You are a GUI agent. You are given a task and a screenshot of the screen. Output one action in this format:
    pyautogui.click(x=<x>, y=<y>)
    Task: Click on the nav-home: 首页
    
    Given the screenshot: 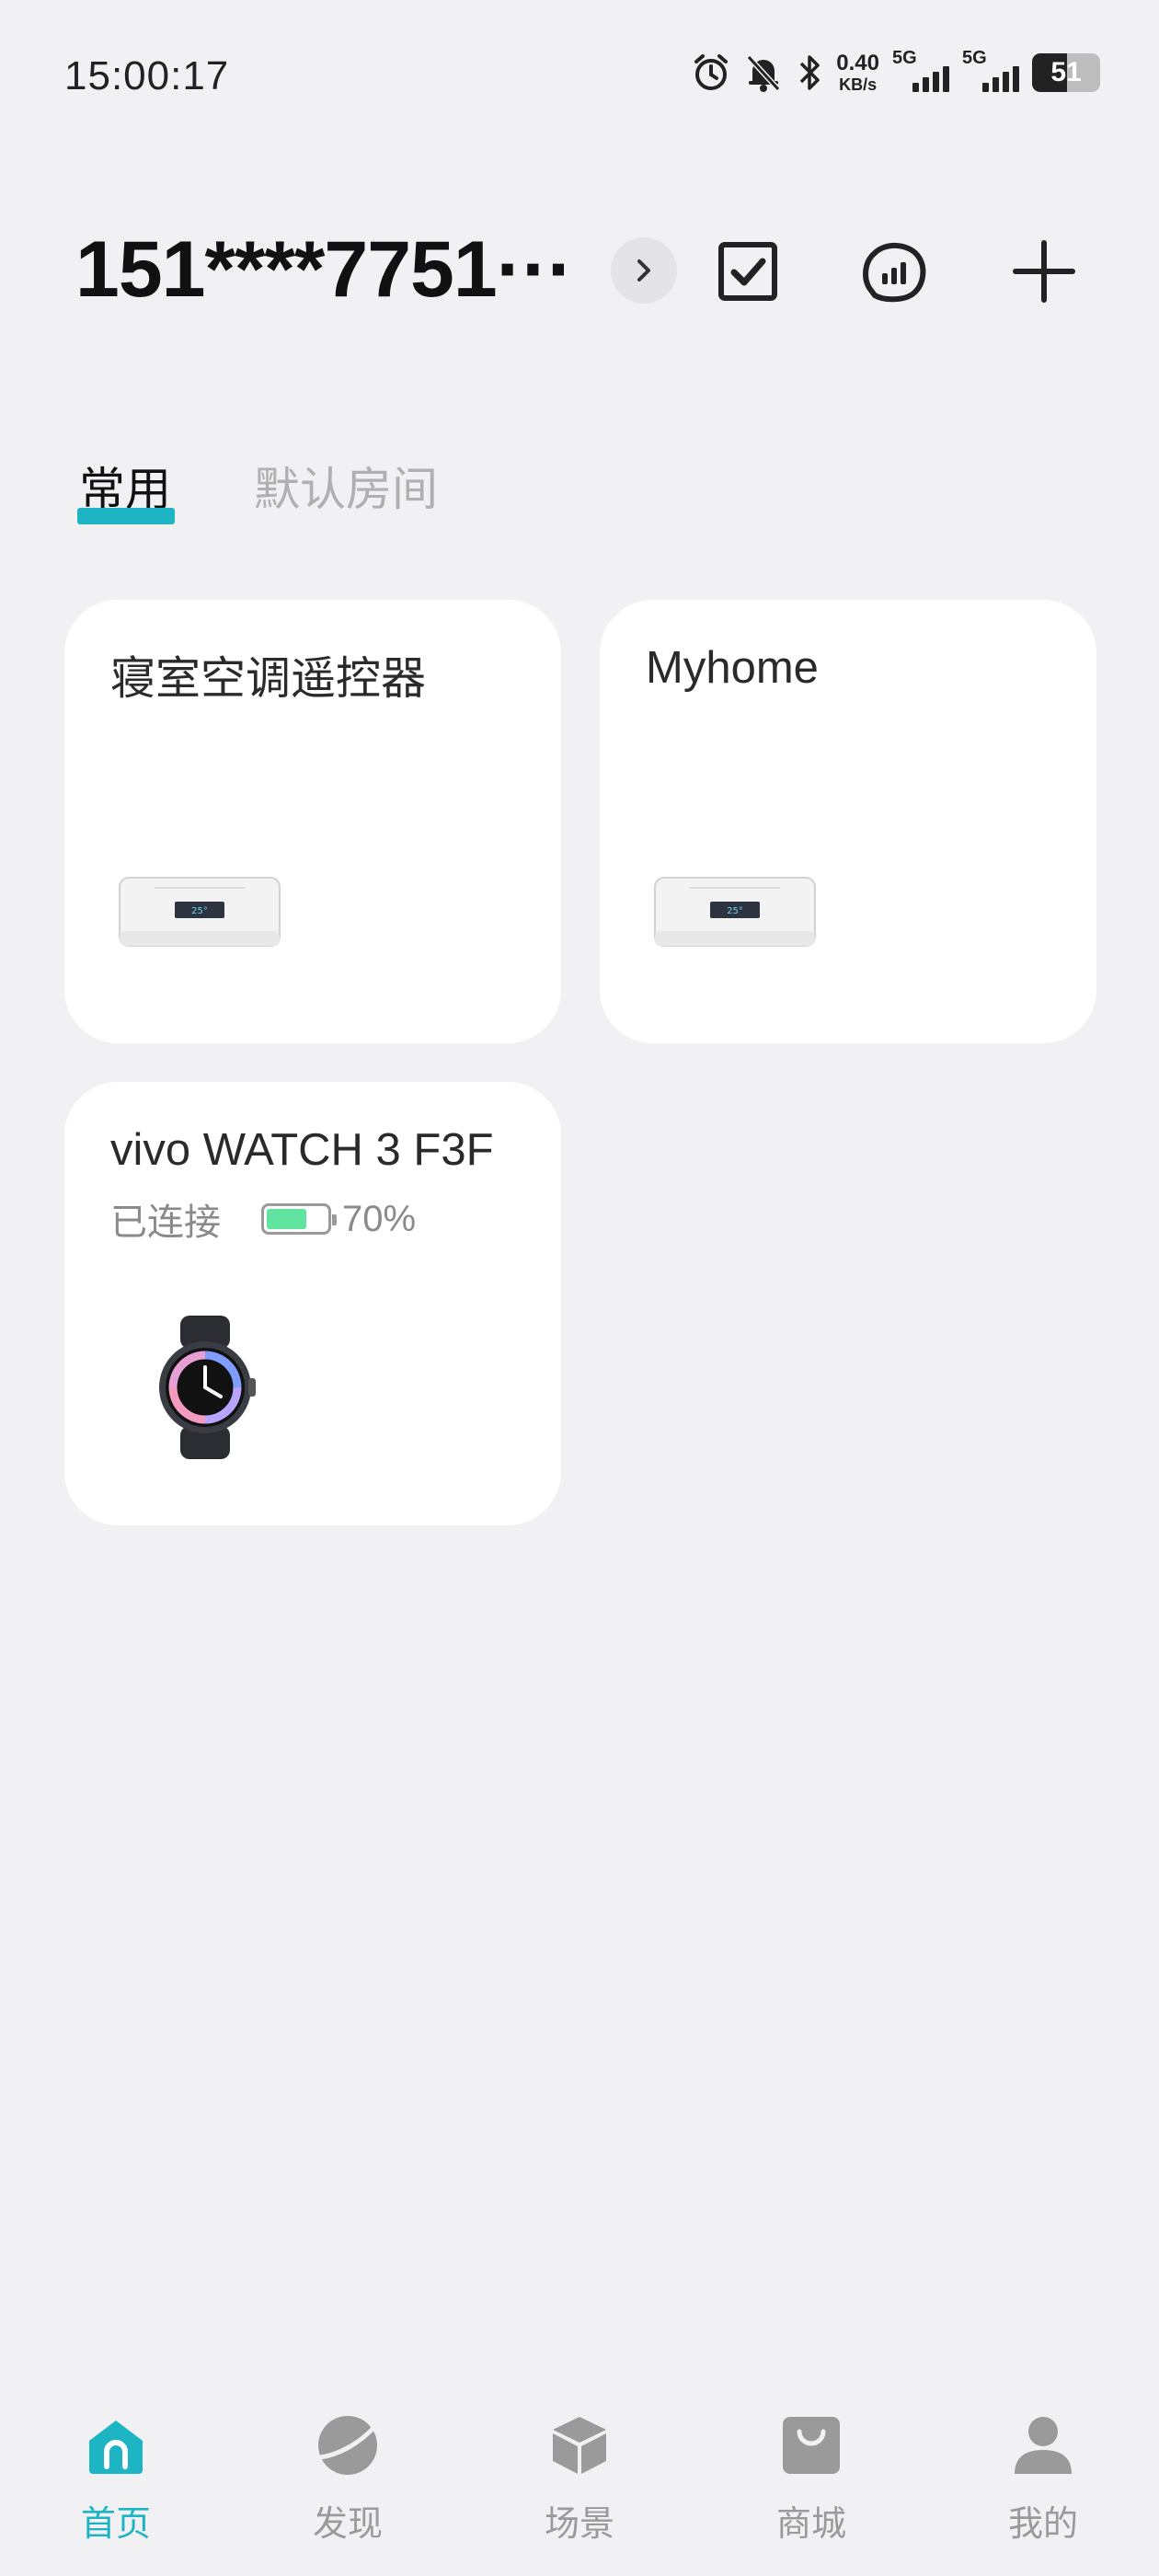 What is the action you would take?
    pyautogui.click(x=115, y=2477)
    